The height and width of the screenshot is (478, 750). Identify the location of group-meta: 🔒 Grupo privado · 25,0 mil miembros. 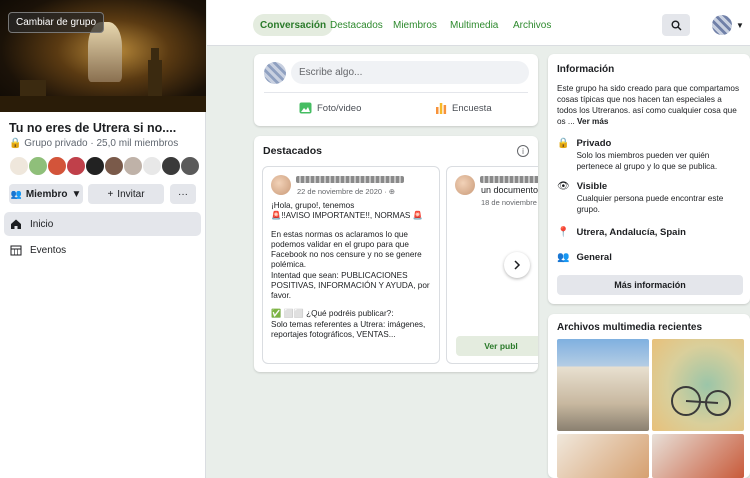
(94, 143).